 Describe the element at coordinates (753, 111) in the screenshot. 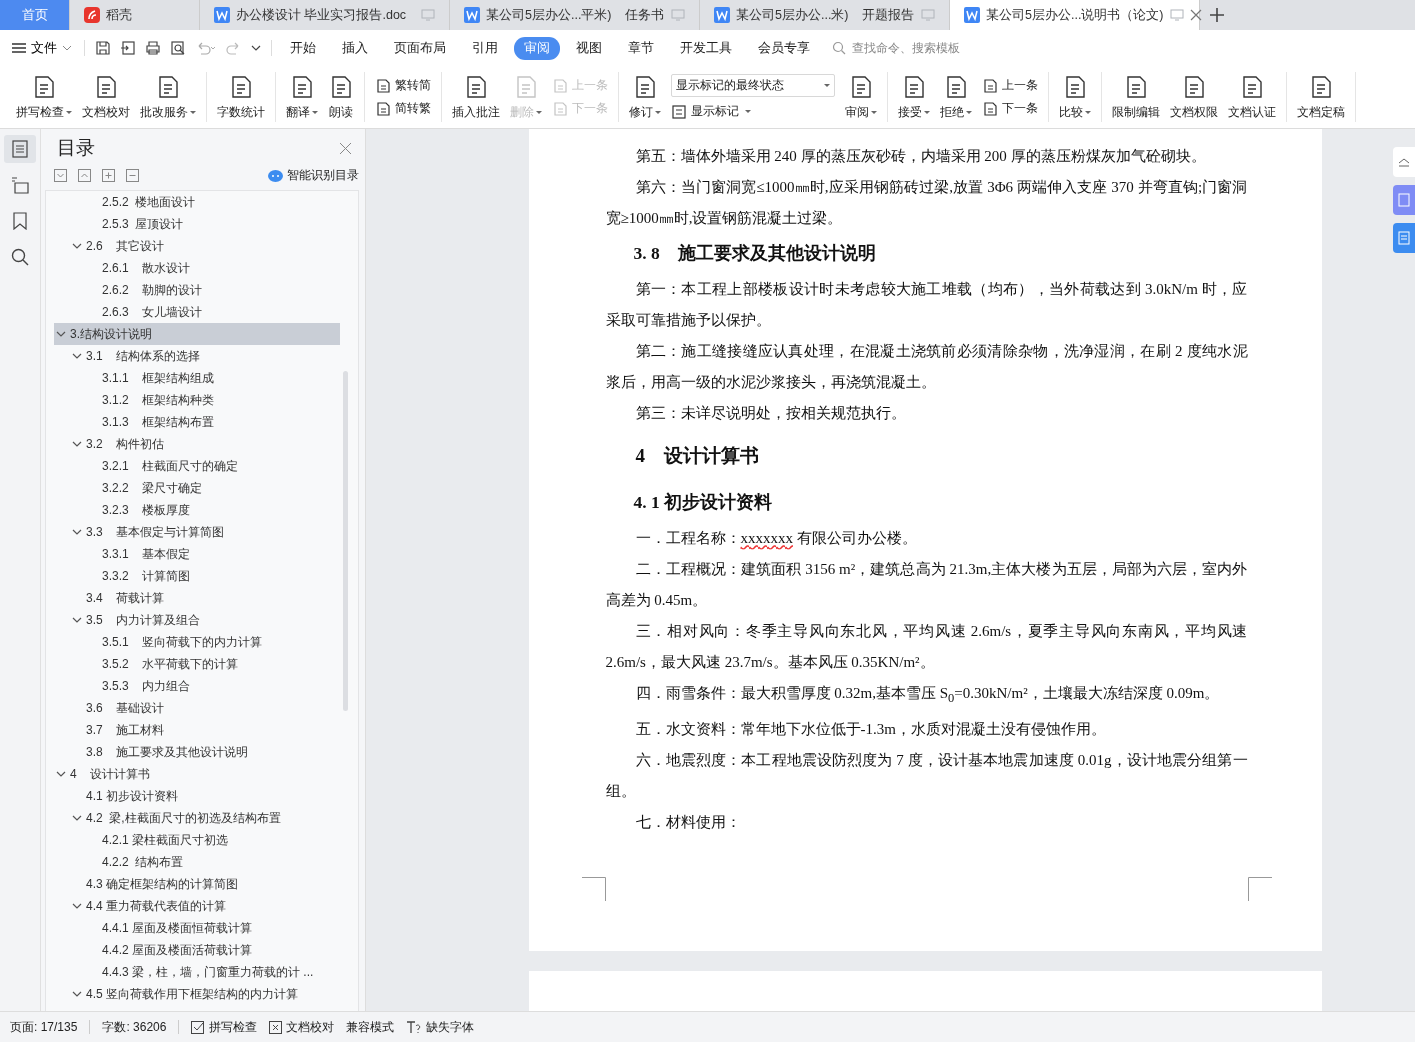

I see `ribbon-small-button: 显示标记` at that location.